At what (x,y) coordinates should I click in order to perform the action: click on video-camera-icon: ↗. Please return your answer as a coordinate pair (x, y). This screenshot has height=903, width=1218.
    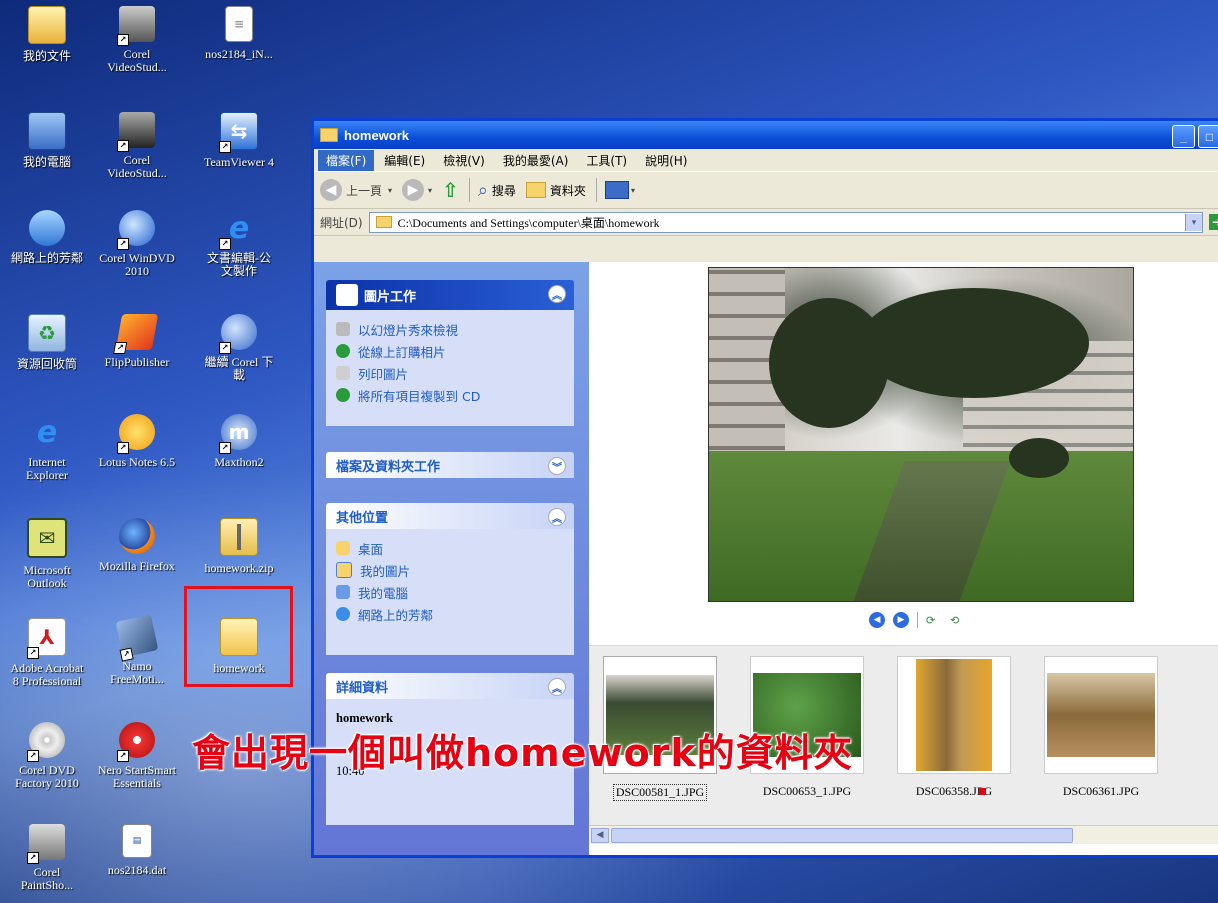
    Looking at the image, I should click on (136, 26).